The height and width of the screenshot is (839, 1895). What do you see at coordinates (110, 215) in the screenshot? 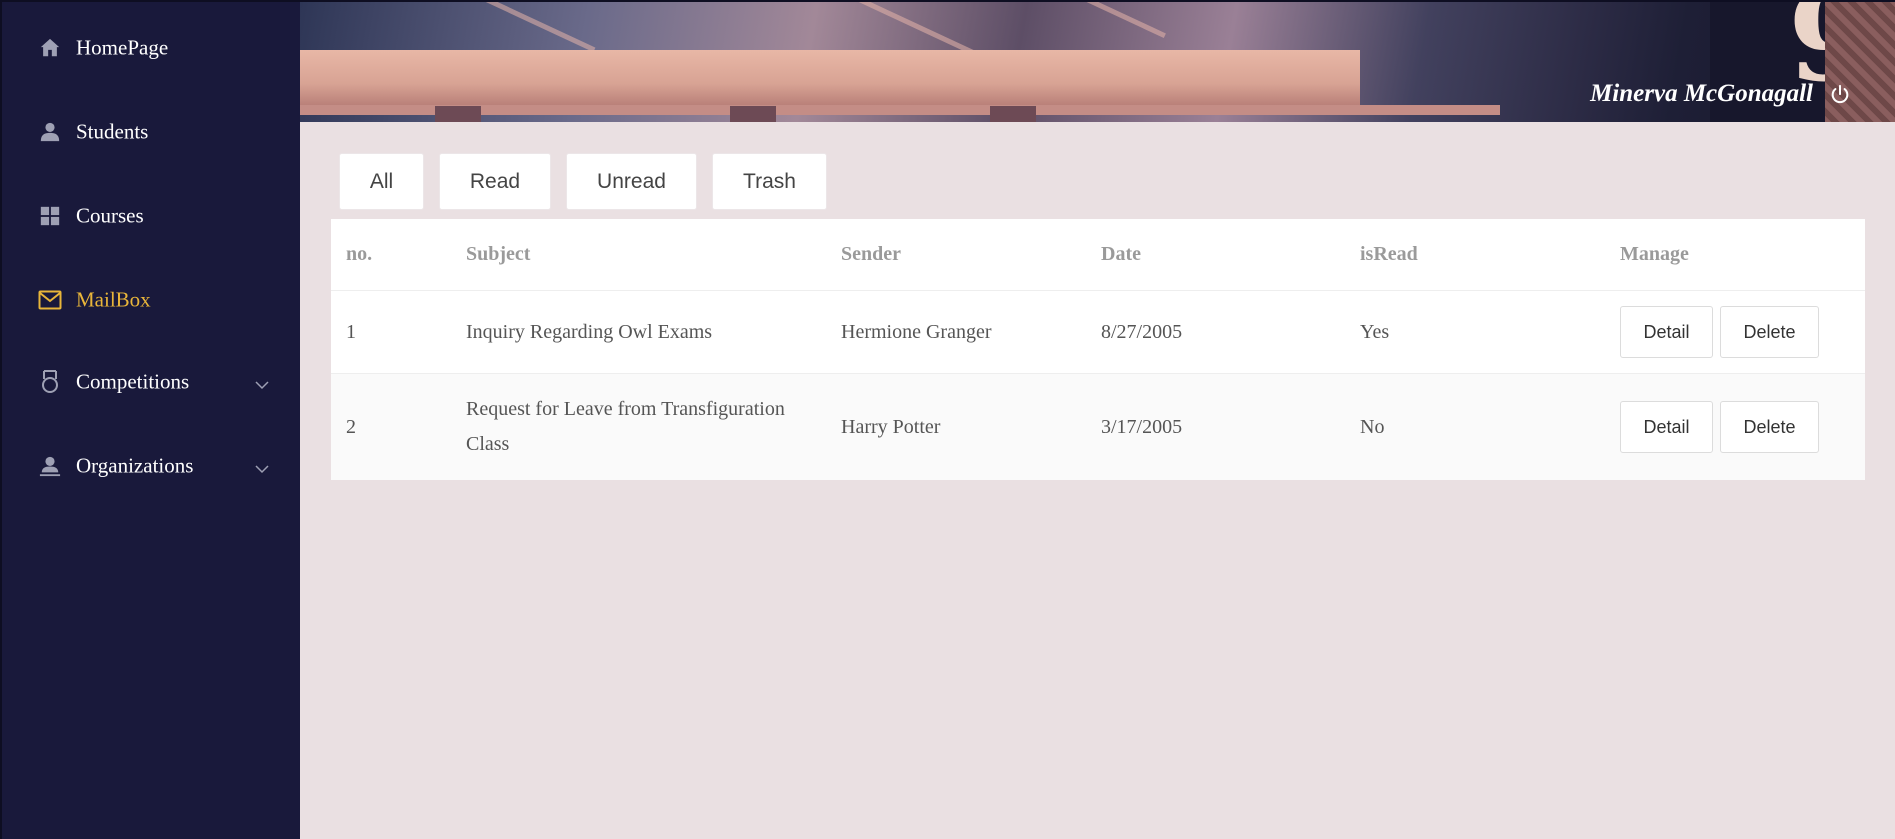
I see `sidebar-item-label: Courses` at bounding box center [110, 215].